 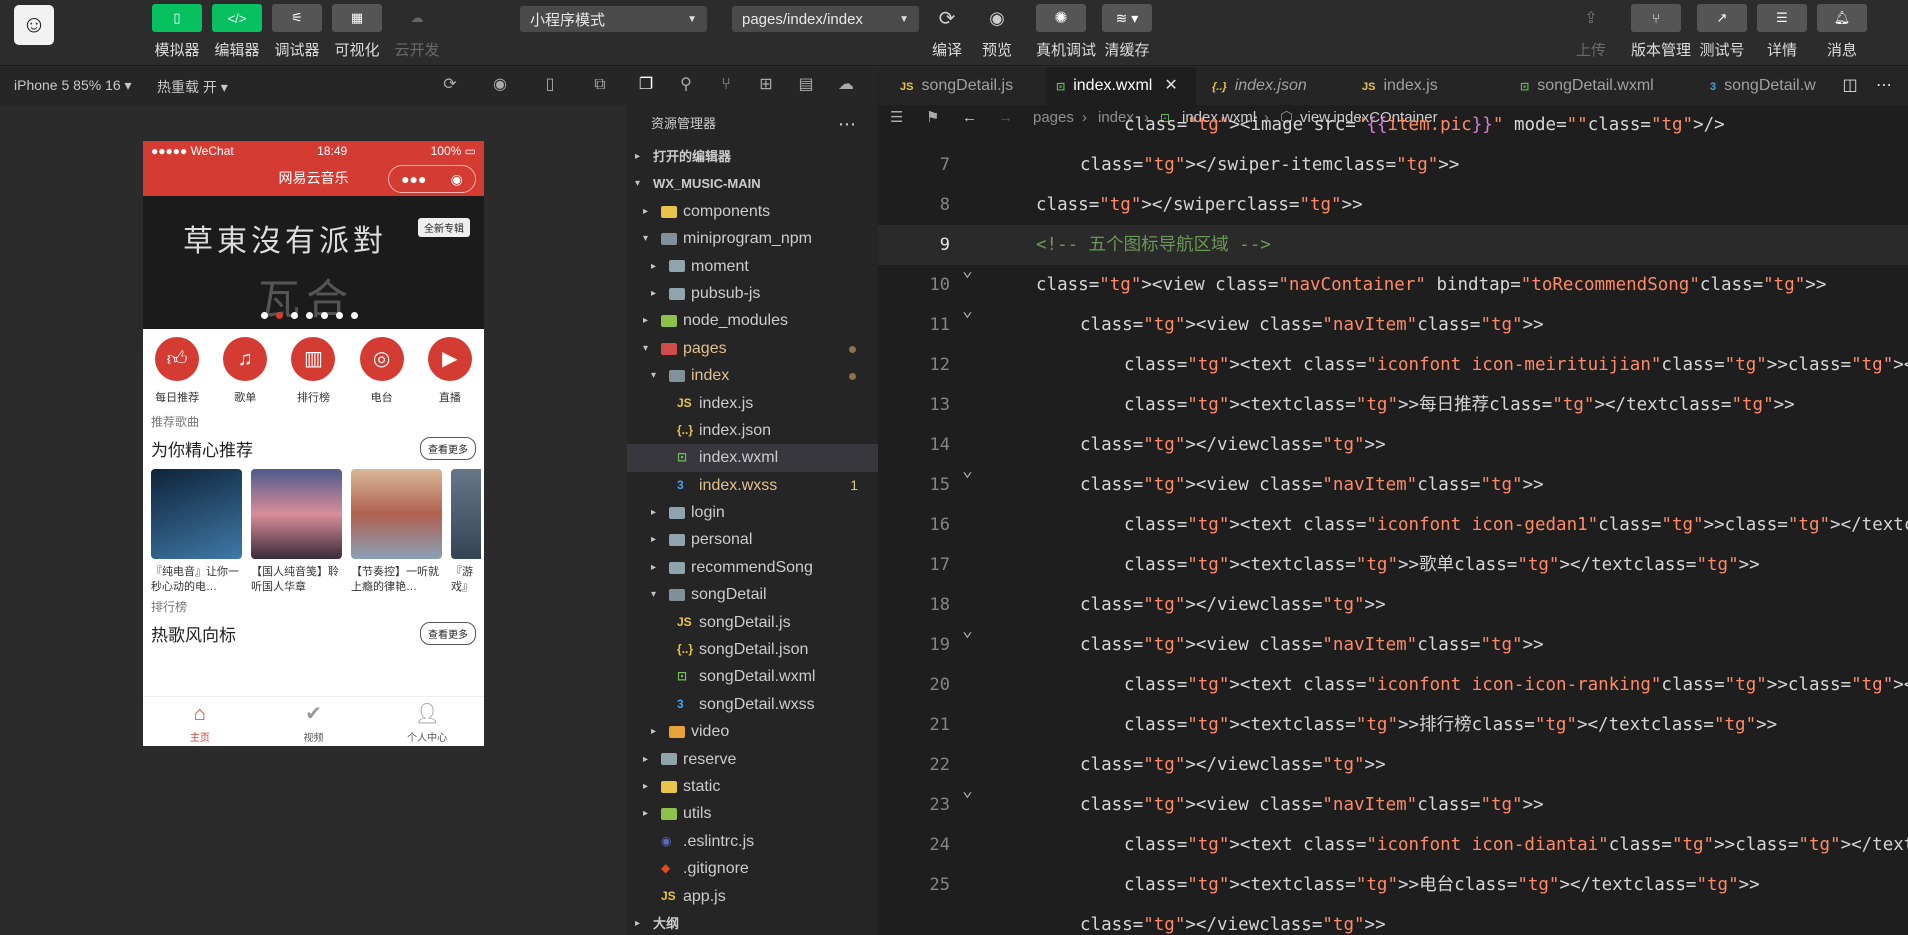 I want to click on tree-folder: ▸ reserve, so click(x=752, y=759).